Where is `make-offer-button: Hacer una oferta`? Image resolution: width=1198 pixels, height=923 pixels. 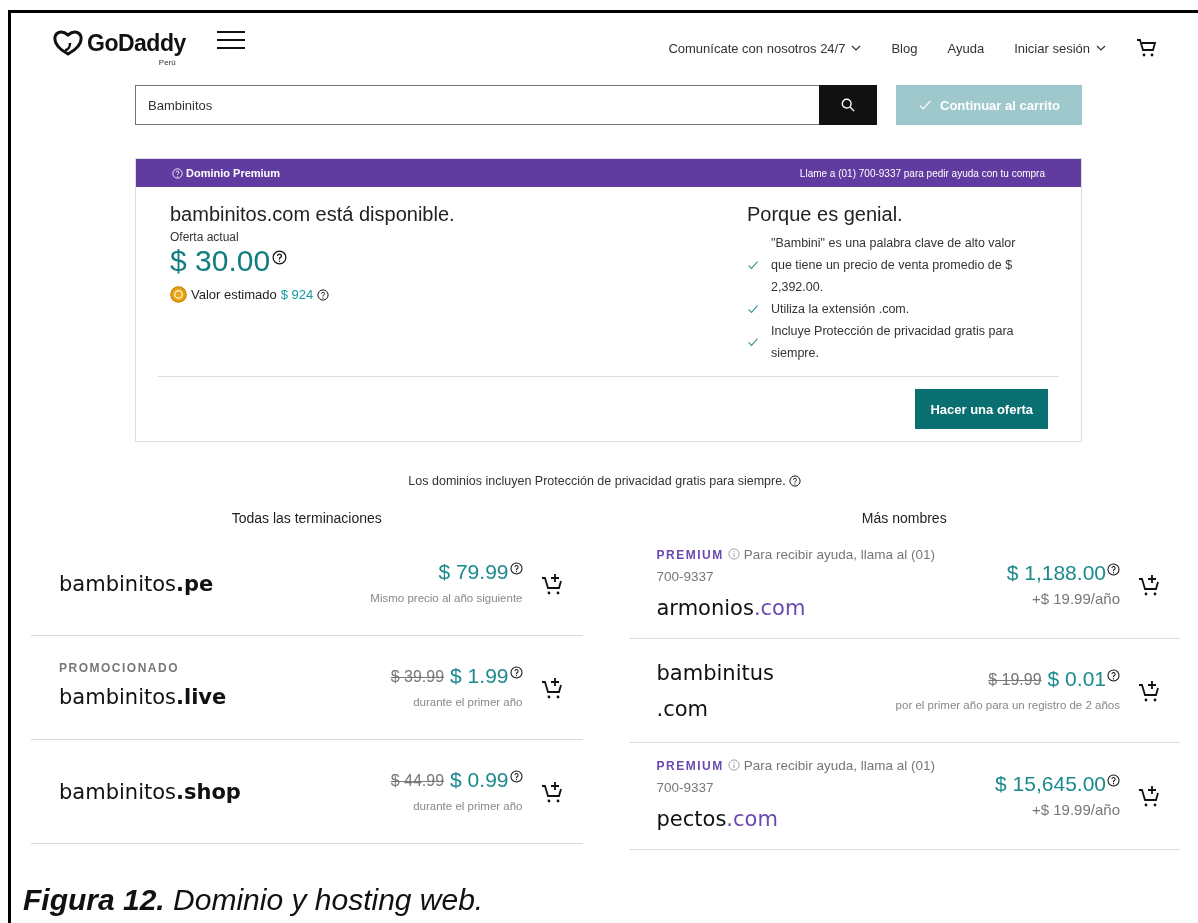
make-offer-button: Hacer una oferta is located at coordinates (981, 409).